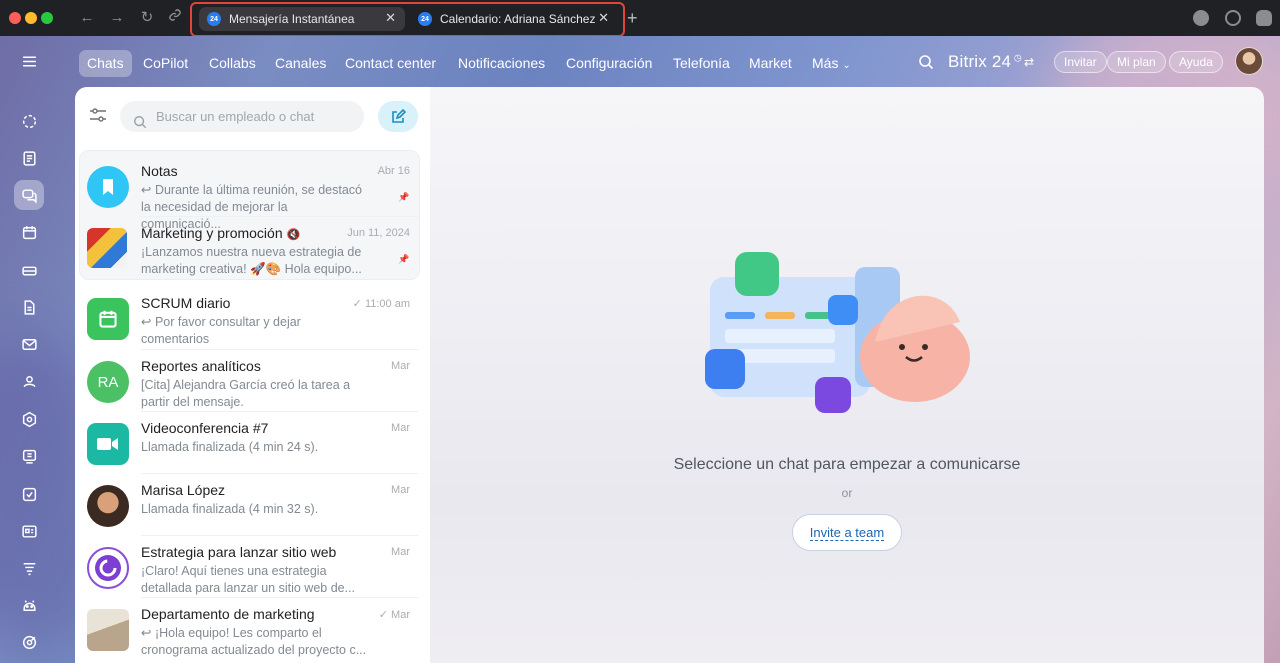 The width and height of the screenshot is (1280, 663). Describe the element at coordinates (29, 605) in the screenshot. I see `android-icon` at that location.